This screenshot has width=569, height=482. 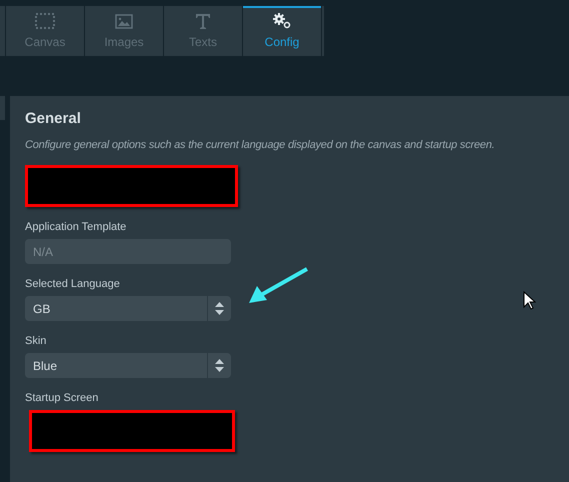 I want to click on select-field: Blue, so click(x=128, y=365).